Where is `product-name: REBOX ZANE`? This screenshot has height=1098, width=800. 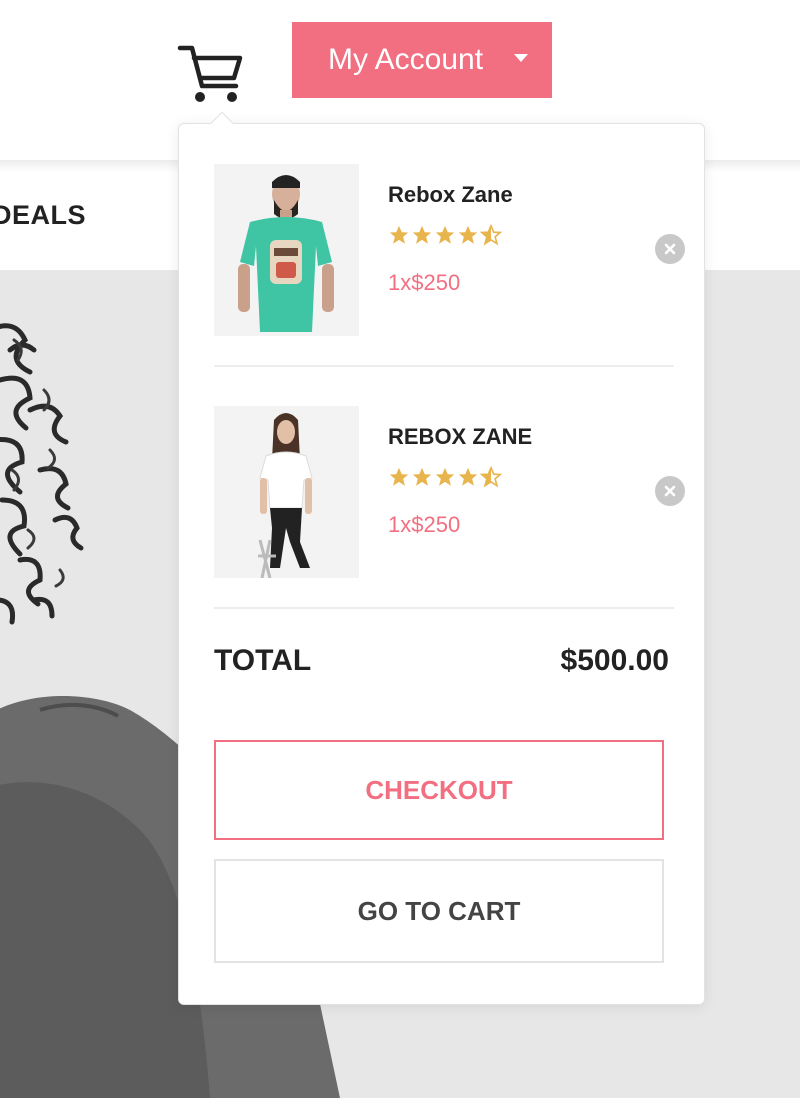 product-name: REBOX ZANE is located at coordinates (460, 437).